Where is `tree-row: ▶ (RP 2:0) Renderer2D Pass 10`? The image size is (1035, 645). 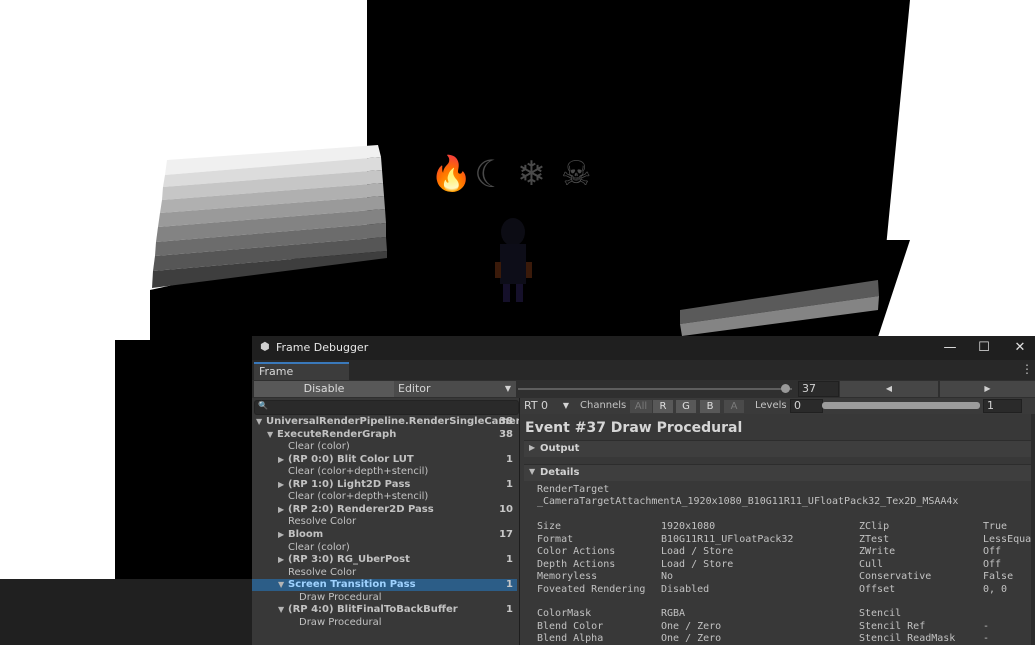 tree-row: ▶ (RP 2:0) Renderer2D Pass 10 is located at coordinates (384, 510).